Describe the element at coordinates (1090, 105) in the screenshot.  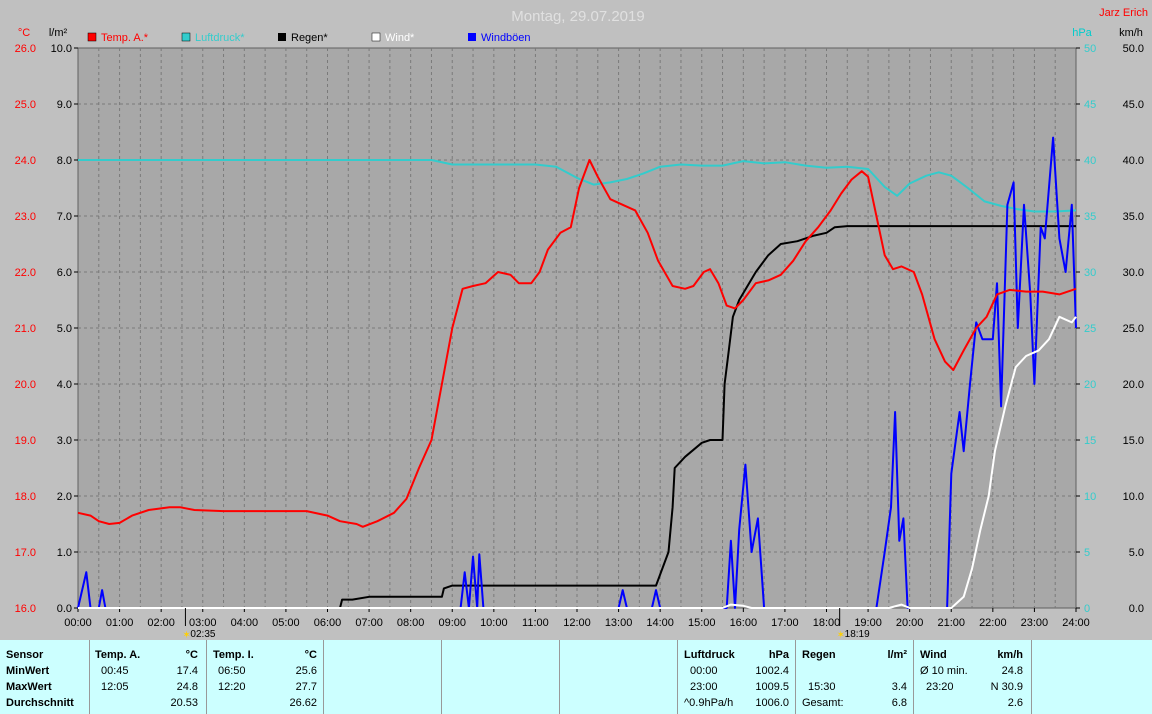
I see `pressure-tick-label: 45` at that location.